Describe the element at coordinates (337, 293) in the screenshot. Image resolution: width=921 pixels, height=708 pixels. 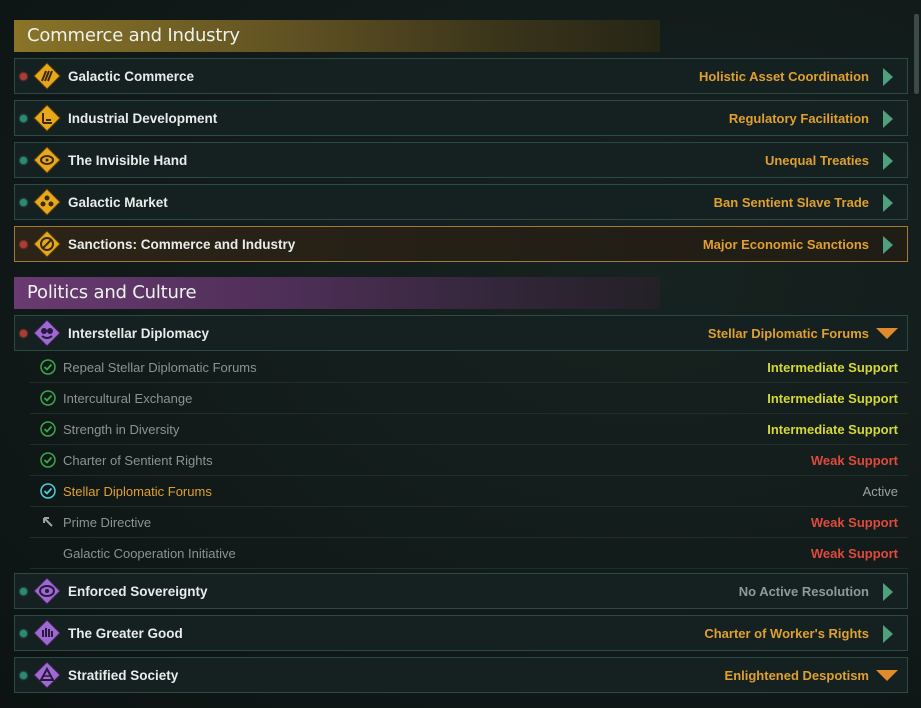
I see `category-header-politics: Politics and Culture` at that location.